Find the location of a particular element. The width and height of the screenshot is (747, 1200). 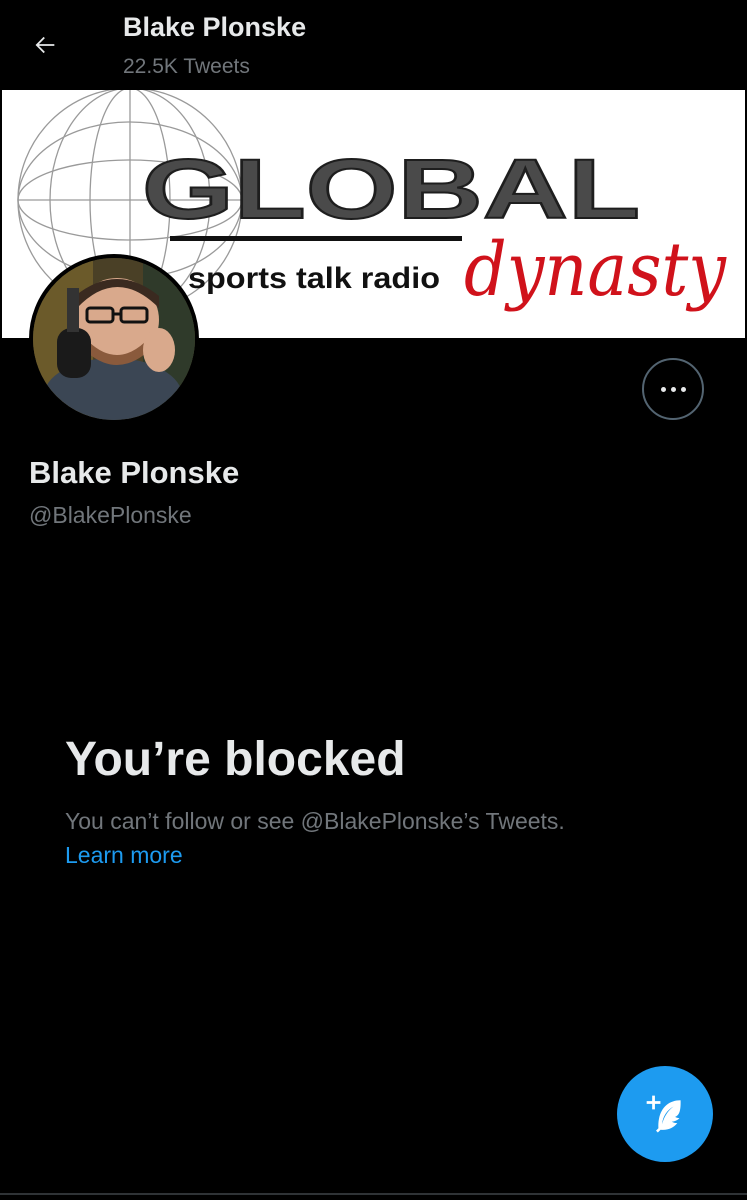

more-options-button is located at coordinates (673, 389).